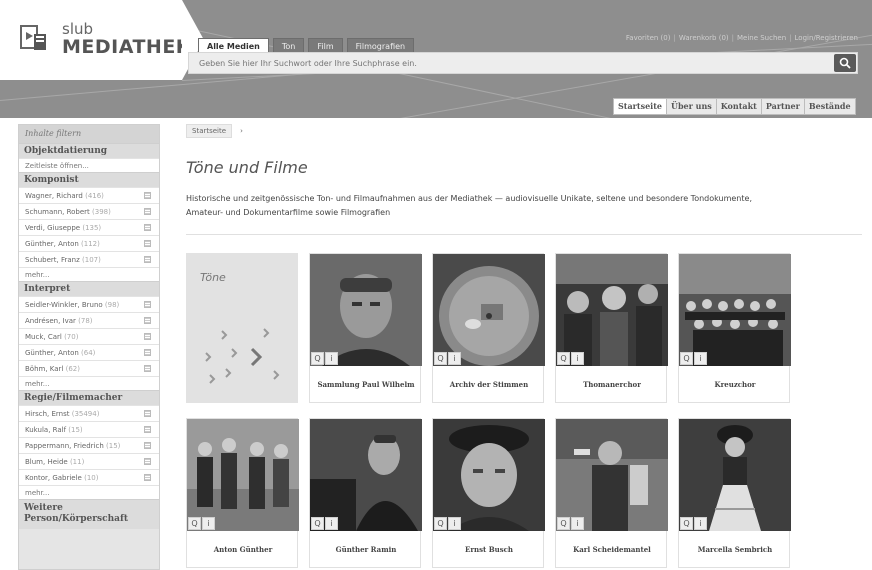 This screenshot has width=872, height=570. What do you see at coordinates (243, 550) in the screenshot?
I see `tile-caption: Anton Günther` at bounding box center [243, 550].